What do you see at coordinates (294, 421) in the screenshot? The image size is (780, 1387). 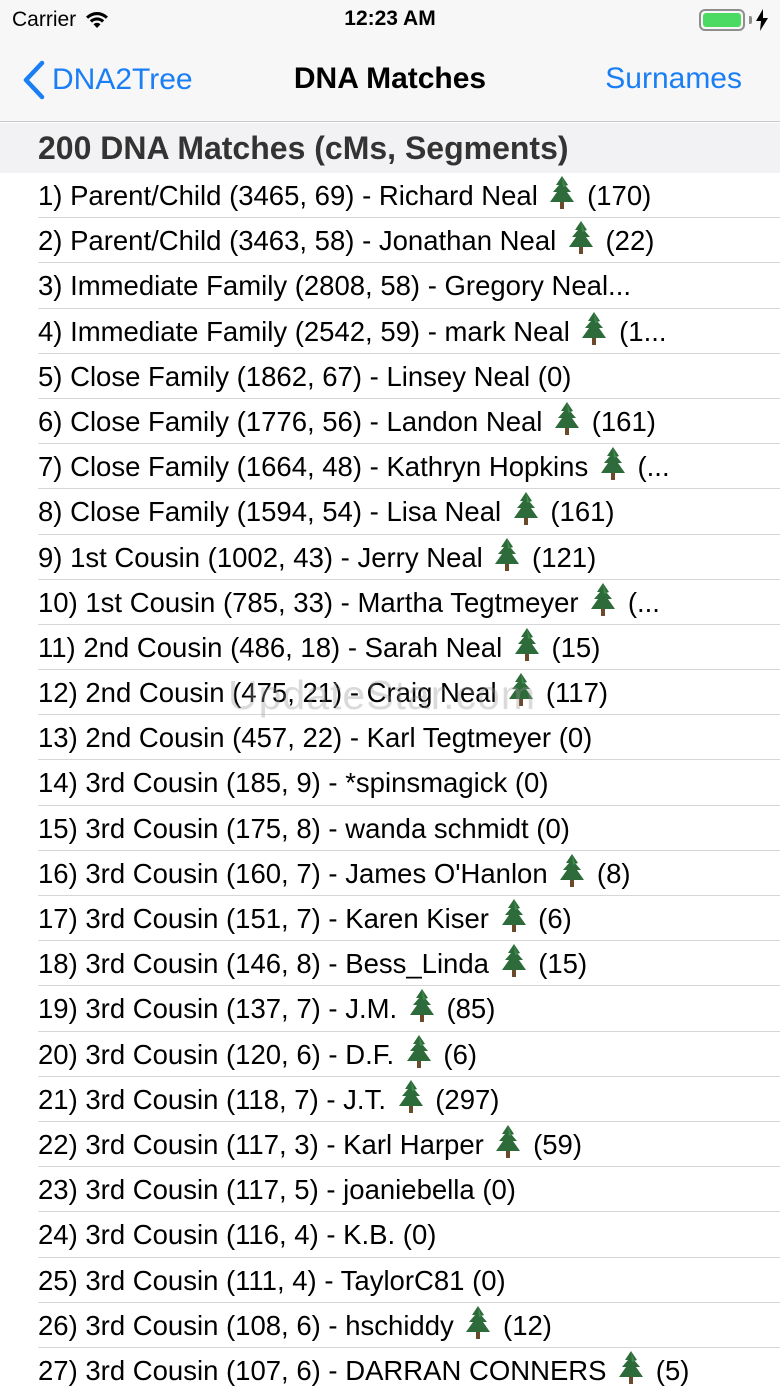 I see `match-text: 6) Close Family (1776, 56) - Landon Neal` at bounding box center [294, 421].